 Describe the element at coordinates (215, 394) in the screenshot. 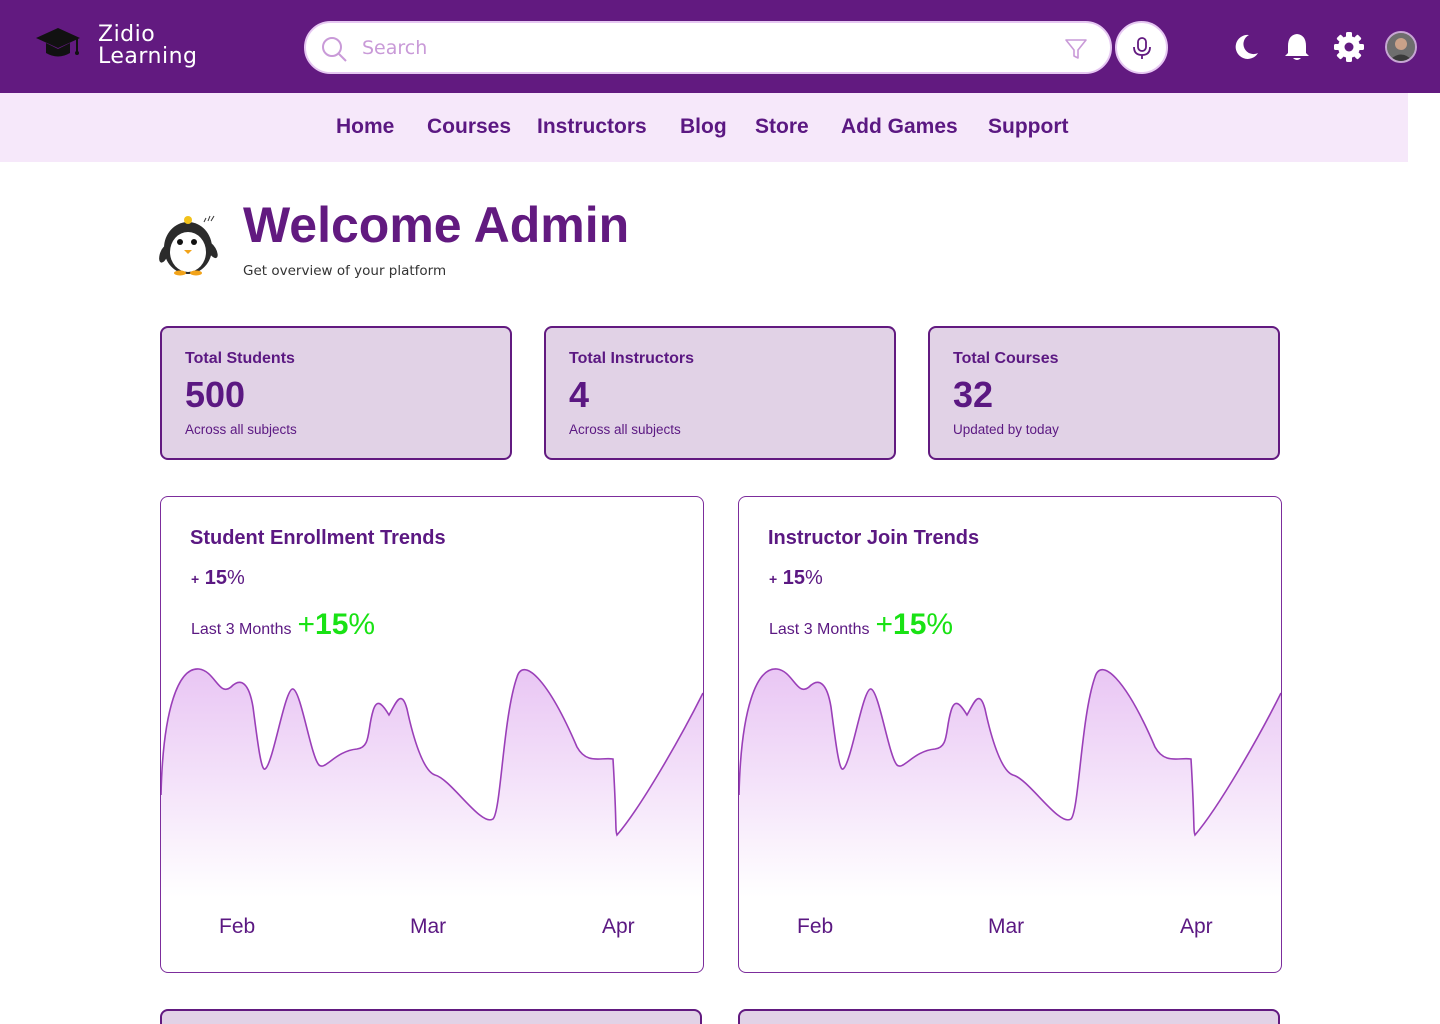

I see `stat-value: 500` at that location.